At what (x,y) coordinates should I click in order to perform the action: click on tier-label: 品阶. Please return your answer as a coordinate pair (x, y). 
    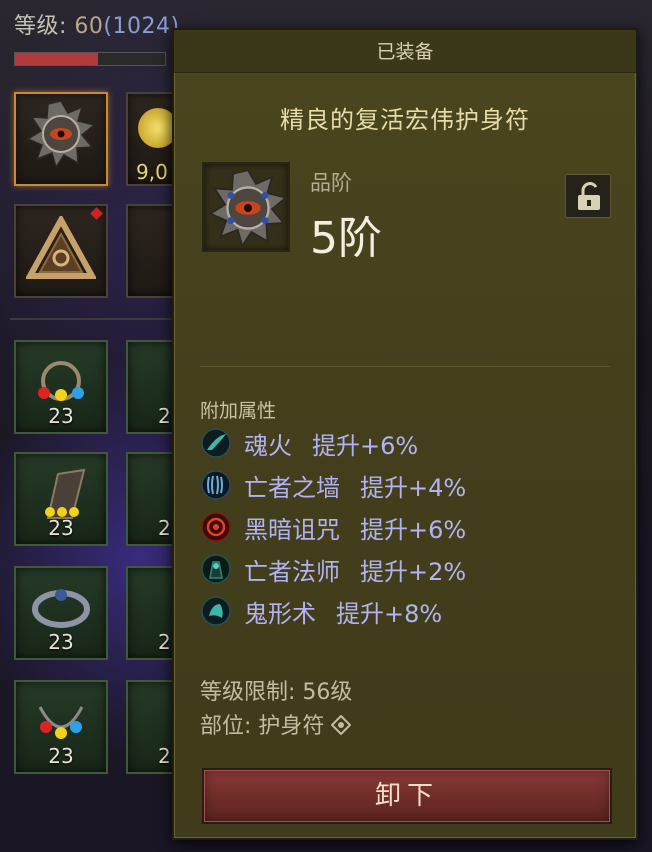
    Looking at the image, I should click on (331, 183).